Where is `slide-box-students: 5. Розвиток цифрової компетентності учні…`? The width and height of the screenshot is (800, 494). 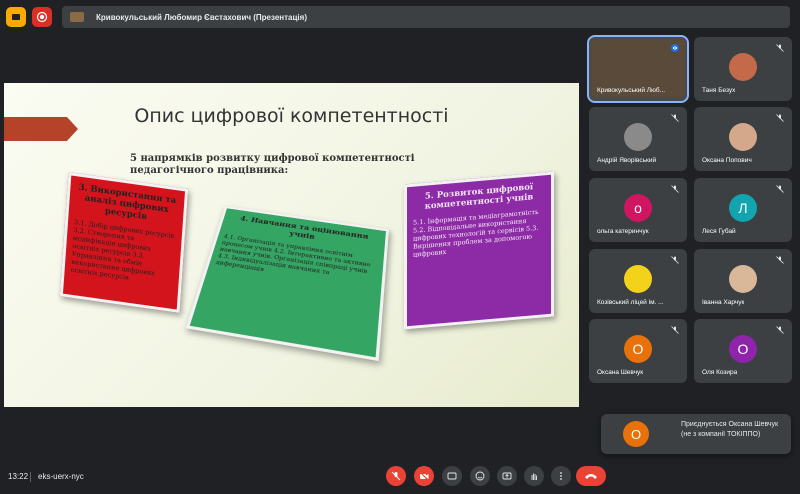
slide-box-students: 5. Розвиток цифрової компетентності учні… is located at coordinates (479, 250).